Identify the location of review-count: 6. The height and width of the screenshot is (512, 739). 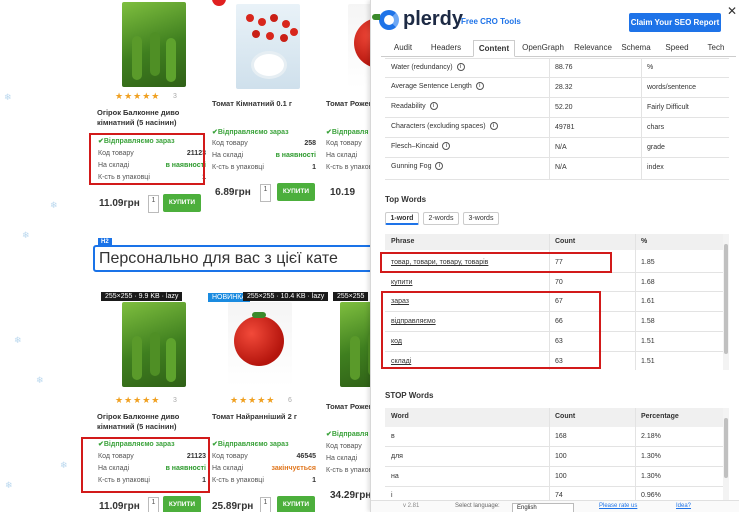
(290, 400).